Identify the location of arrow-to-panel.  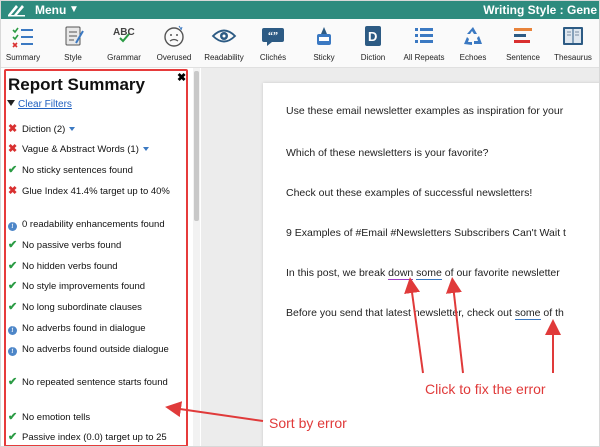
(214, 411).